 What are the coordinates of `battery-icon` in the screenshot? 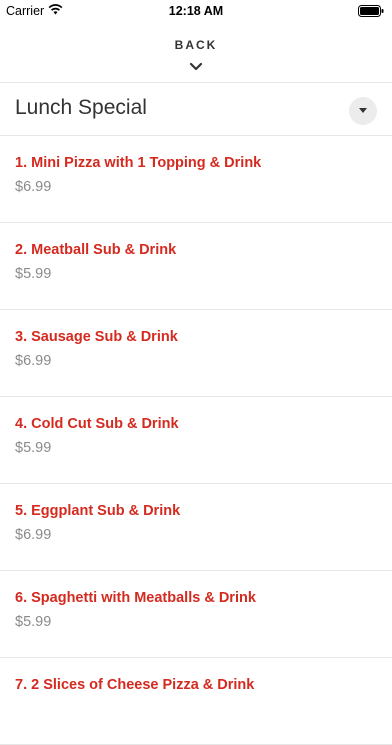 It's located at (371, 12).